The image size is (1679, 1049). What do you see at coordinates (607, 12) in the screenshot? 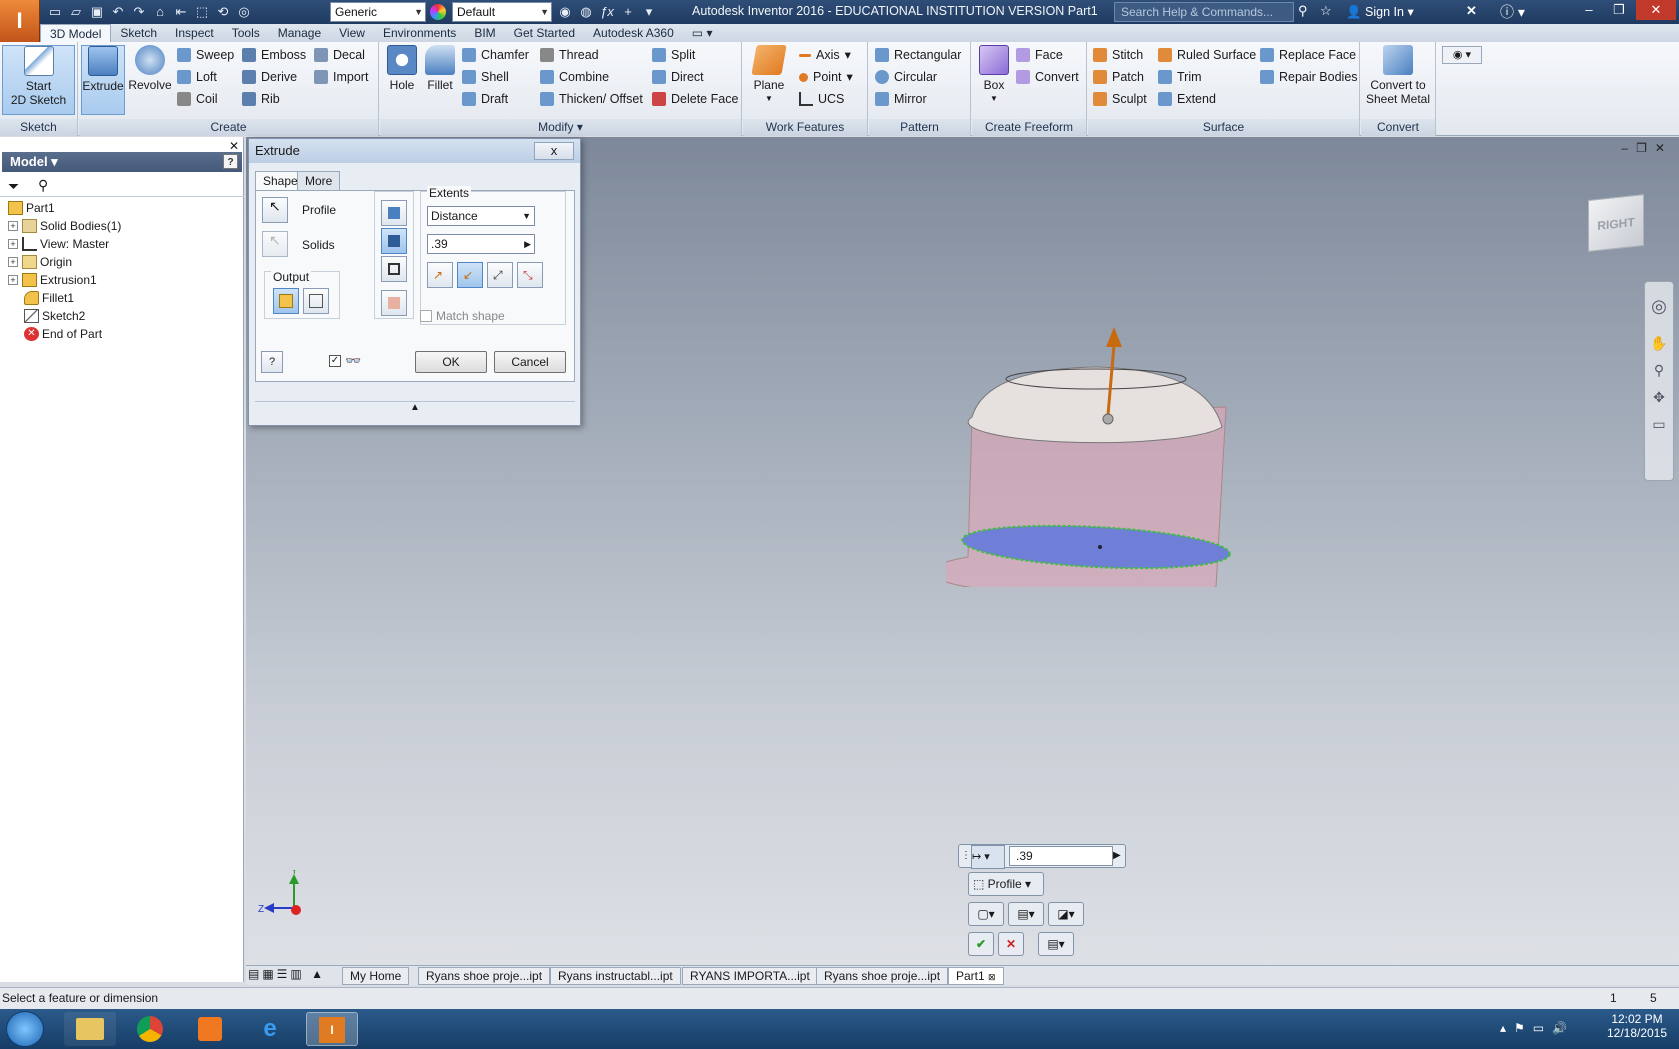
I see `fx-icon: ƒx` at bounding box center [607, 12].